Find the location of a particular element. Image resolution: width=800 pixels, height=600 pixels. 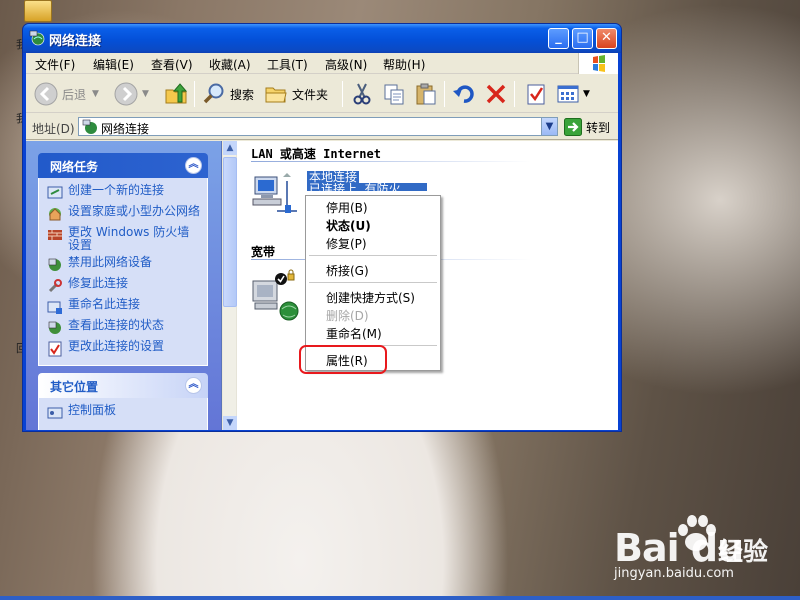

maximize-button: □ is located at coordinates (582, 38).